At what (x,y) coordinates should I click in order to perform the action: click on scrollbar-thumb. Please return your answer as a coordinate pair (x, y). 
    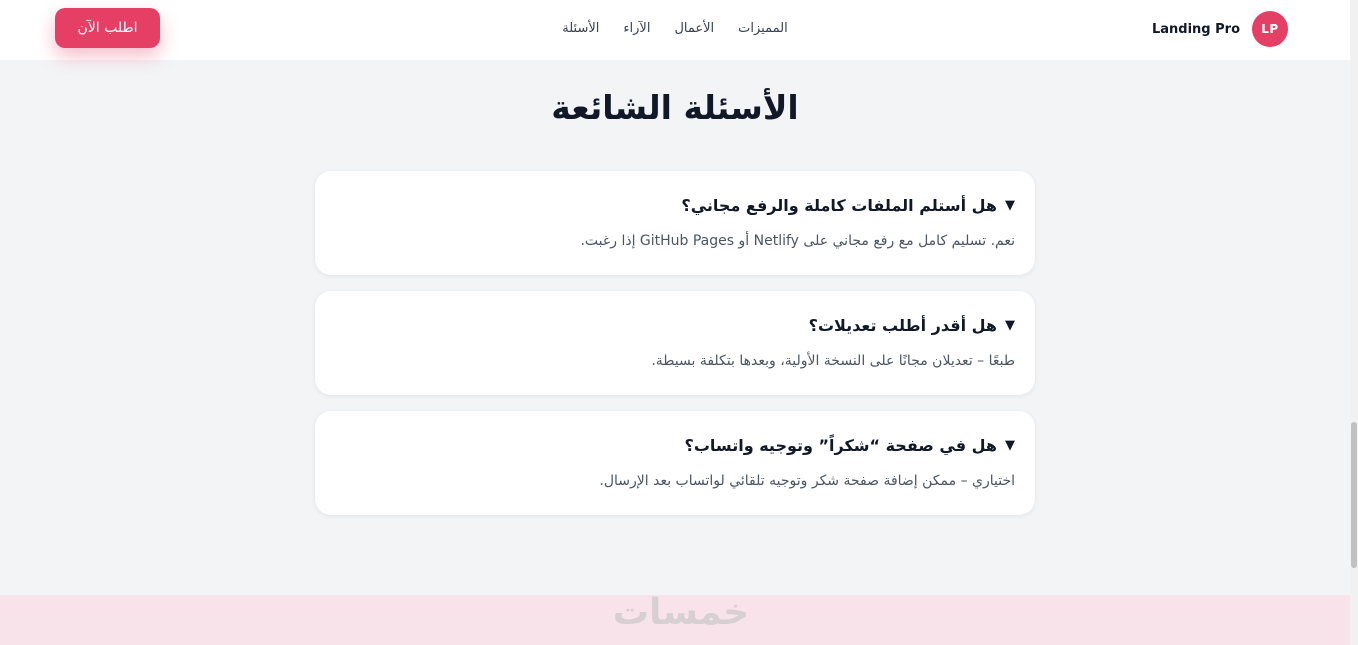
    Looking at the image, I should click on (1354, 495).